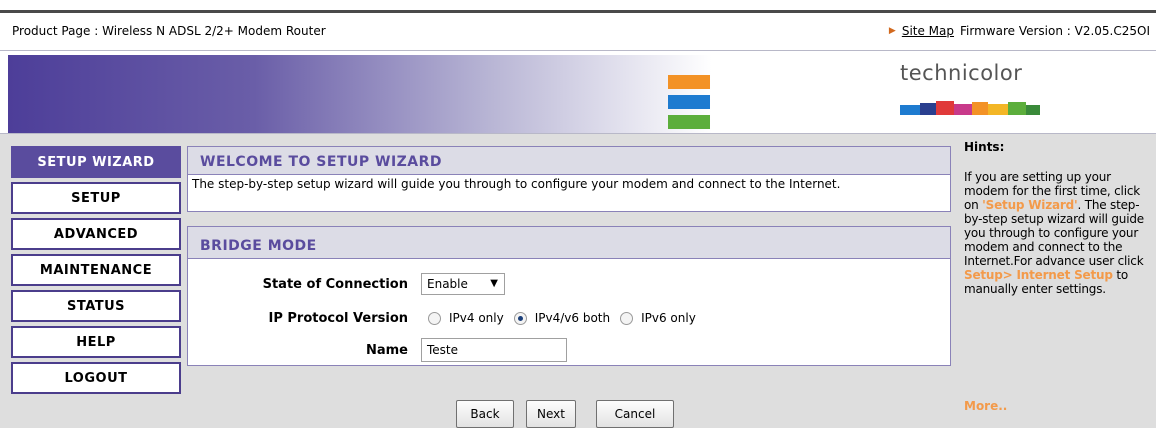  I want to click on state-of-connection-select: Enable ▼, so click(463, 284).